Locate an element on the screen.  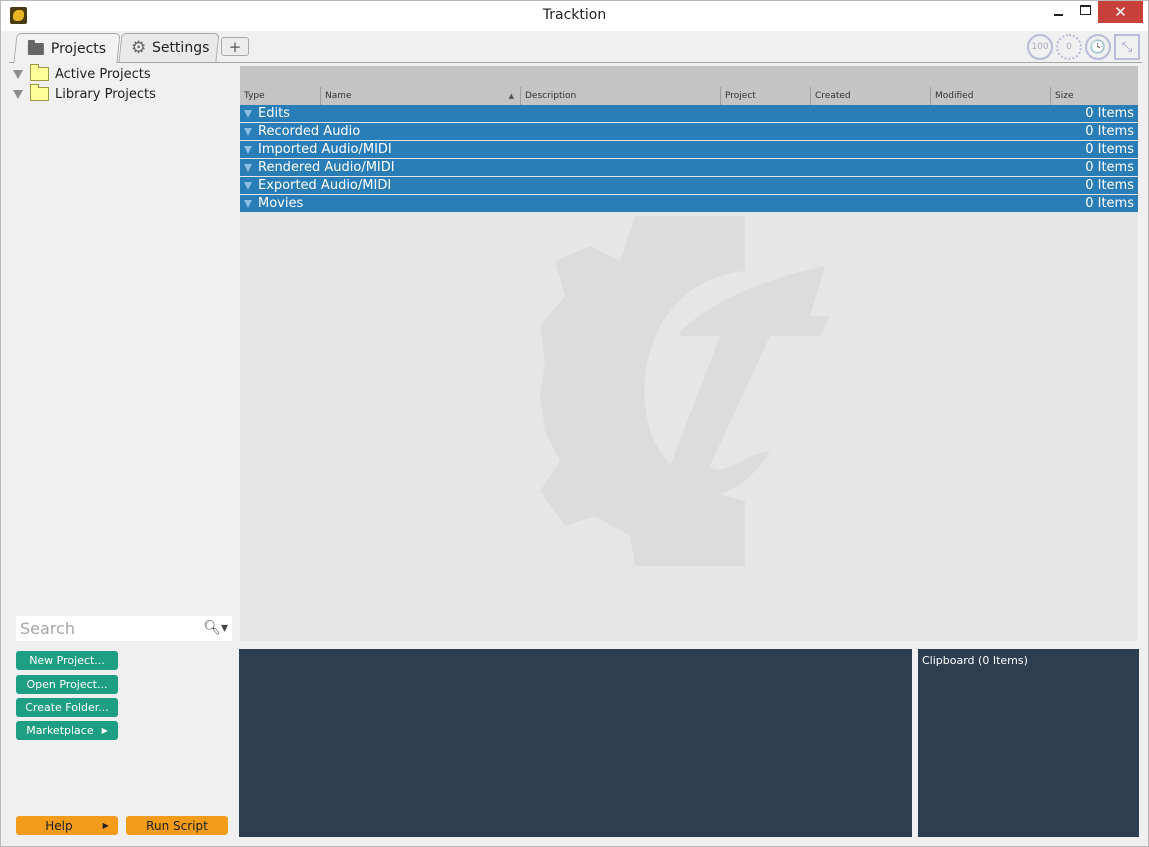
clipboard-panel: Clipboard (0 Items) is located at coordinates (1028, 743).